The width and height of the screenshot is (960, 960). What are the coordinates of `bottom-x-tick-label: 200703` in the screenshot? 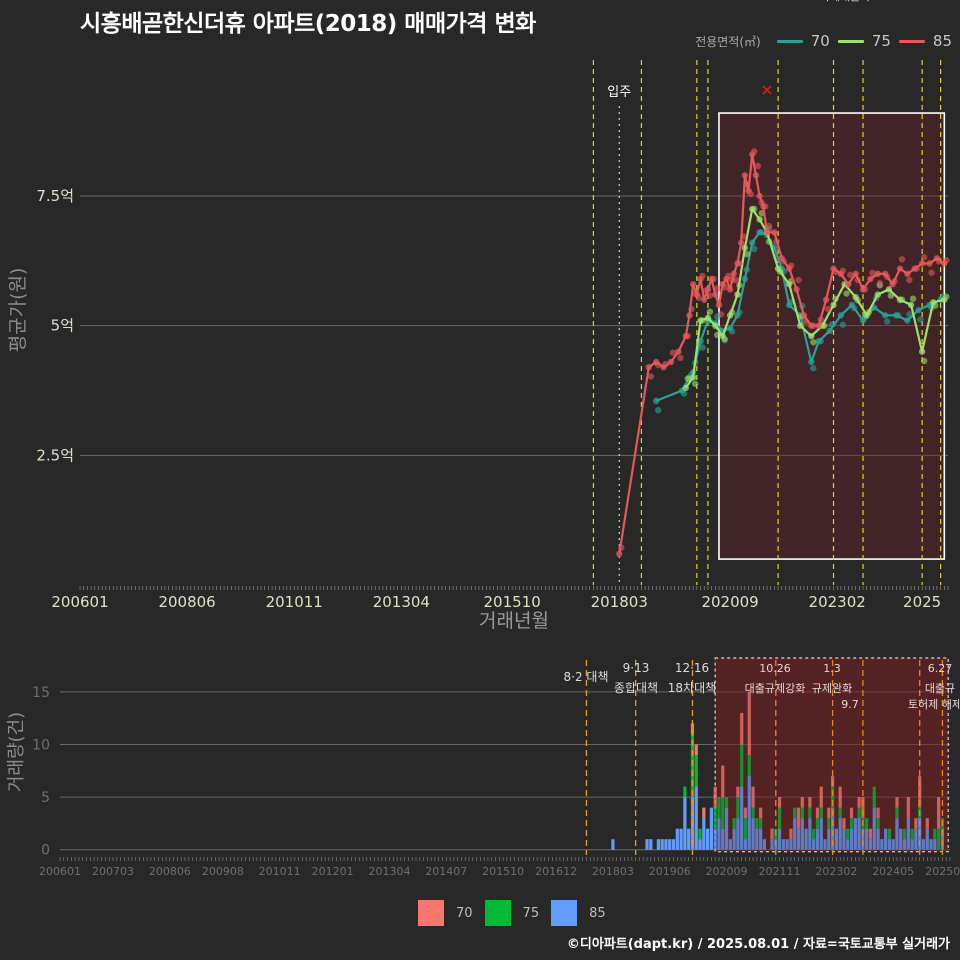 It's located at (113, 871).